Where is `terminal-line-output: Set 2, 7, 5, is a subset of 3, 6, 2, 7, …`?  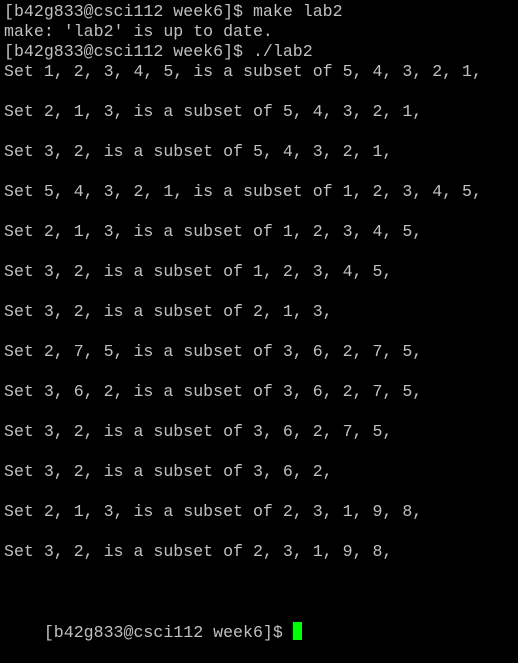 terminal-line-output: Set 2, 7, 5, is a subset of 3, 6, 2, 7, … is located at coordinates (213, 351).